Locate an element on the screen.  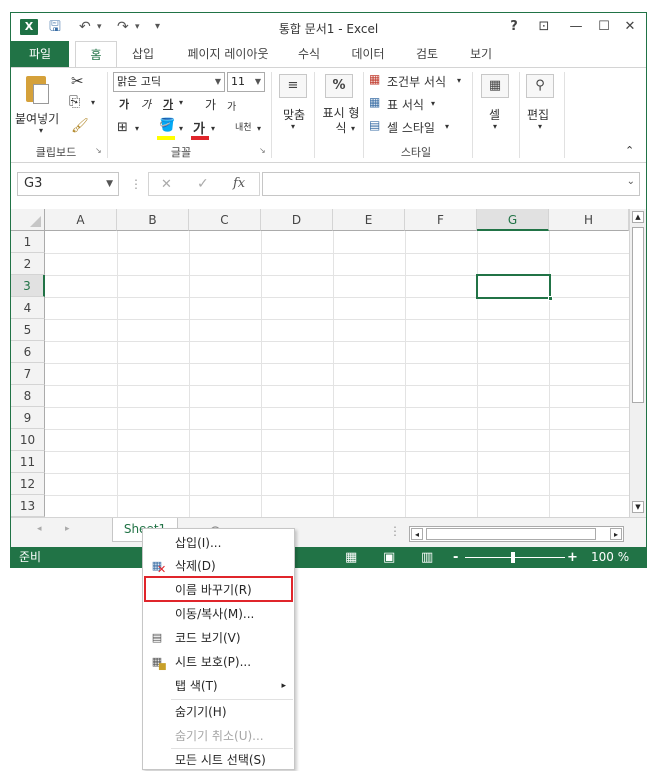
row-header-5: 5 is located at coordinates (28, 330).